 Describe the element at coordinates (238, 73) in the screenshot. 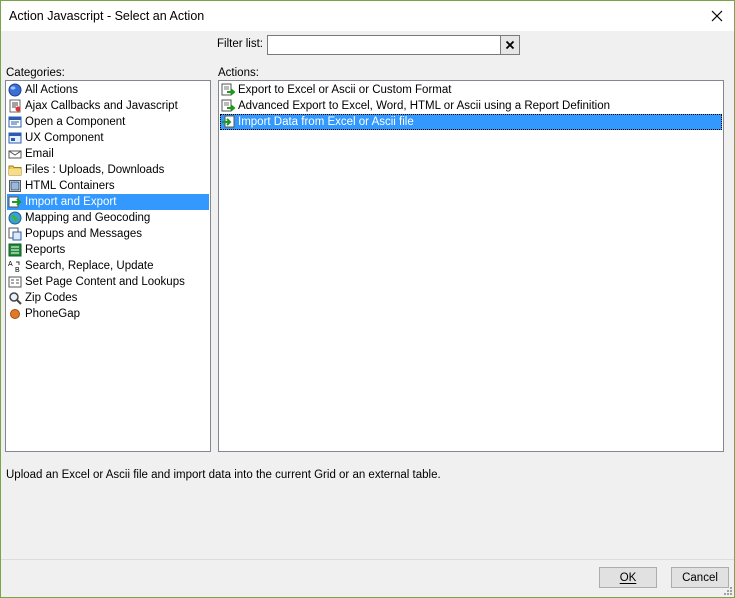

I see `actions-label: Actions:` at that location.